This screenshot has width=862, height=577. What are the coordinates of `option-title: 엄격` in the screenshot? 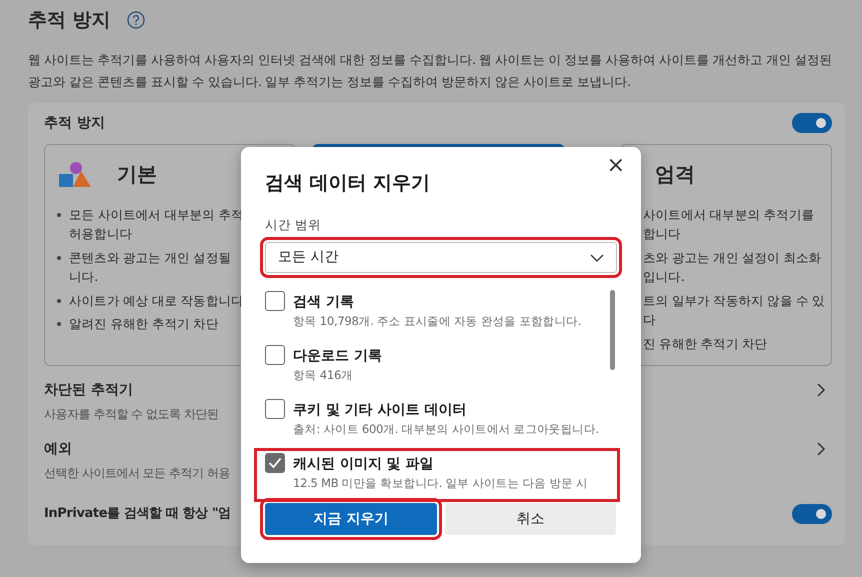 It's located at (675, 174).